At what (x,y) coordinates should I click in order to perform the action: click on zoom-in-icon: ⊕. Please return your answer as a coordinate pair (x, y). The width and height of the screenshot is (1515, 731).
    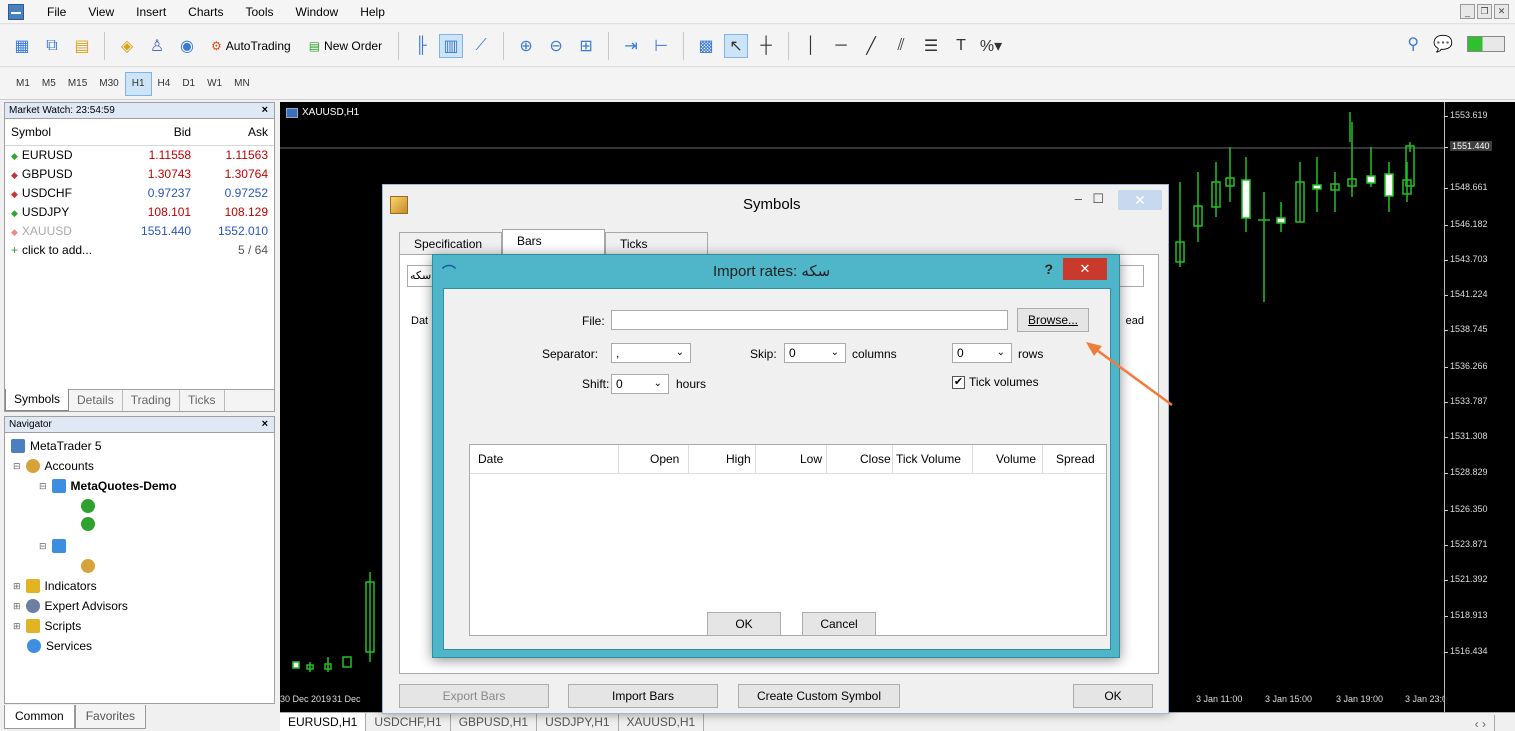
    Looking at the image, I should click on (526, 46).